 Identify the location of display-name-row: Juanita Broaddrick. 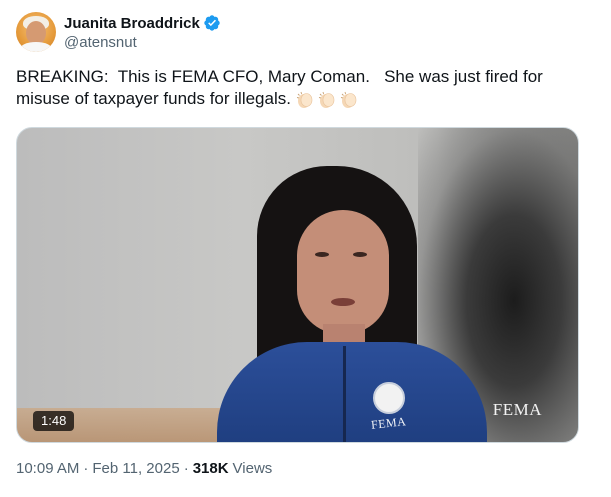
(142, 23).